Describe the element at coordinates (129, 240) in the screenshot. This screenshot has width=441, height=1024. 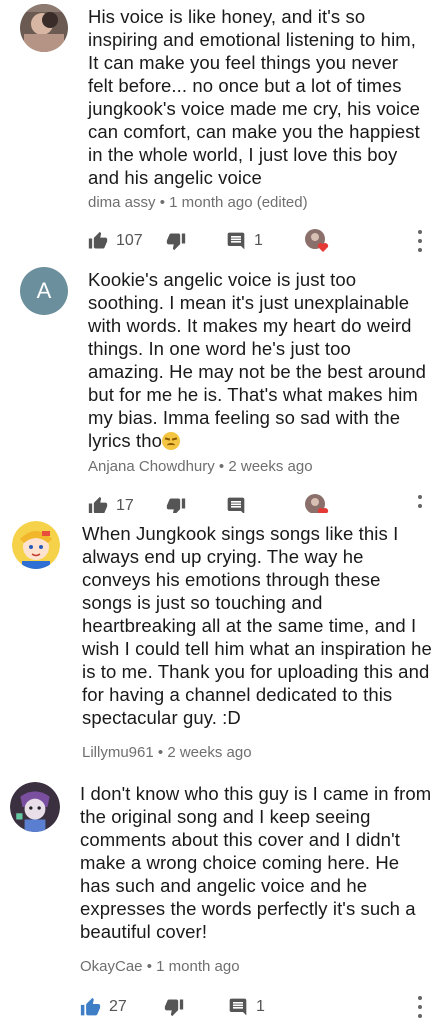
I see `like-count: 107` at that location.